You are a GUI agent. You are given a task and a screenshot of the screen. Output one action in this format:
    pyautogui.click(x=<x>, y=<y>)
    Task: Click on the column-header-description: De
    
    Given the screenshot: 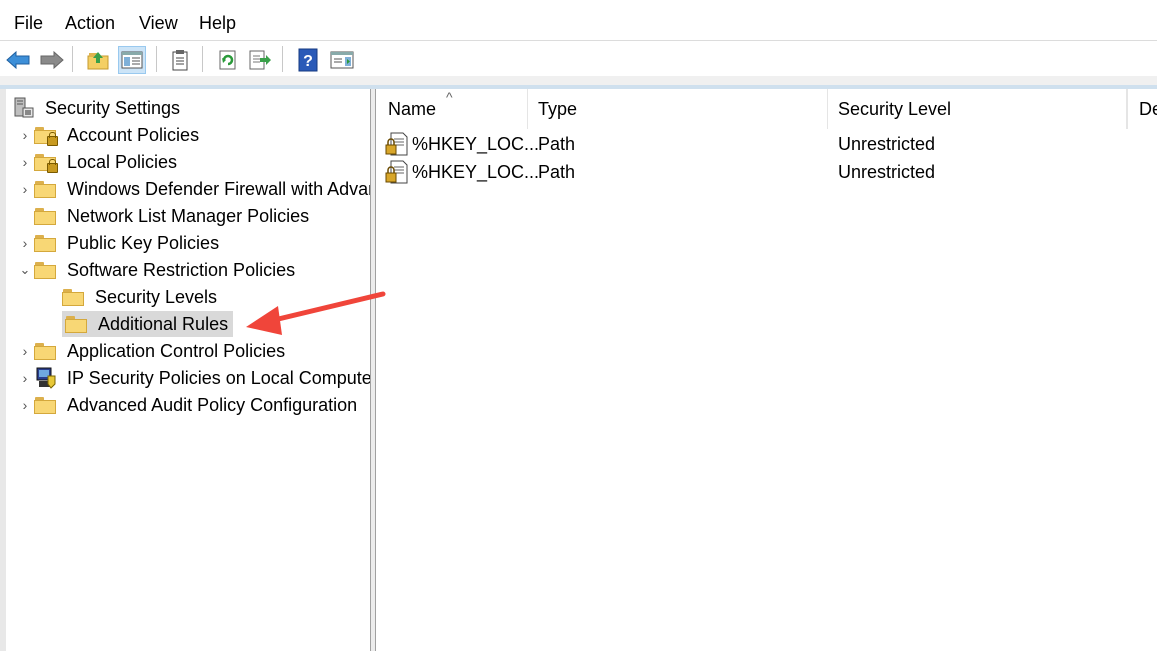 What is the action you would take?
    pyautogui.click(x=1141, y=109)
    